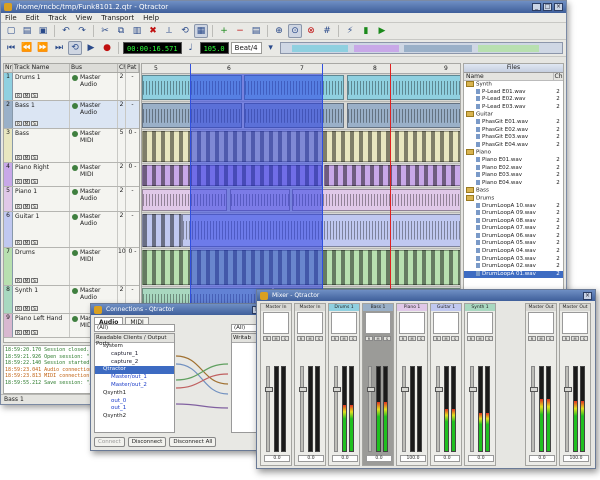  What do you see at coordinates (134, 378) in the screenshot?
I see `port-item: Master/out_1` at bounding box center [134, 378].